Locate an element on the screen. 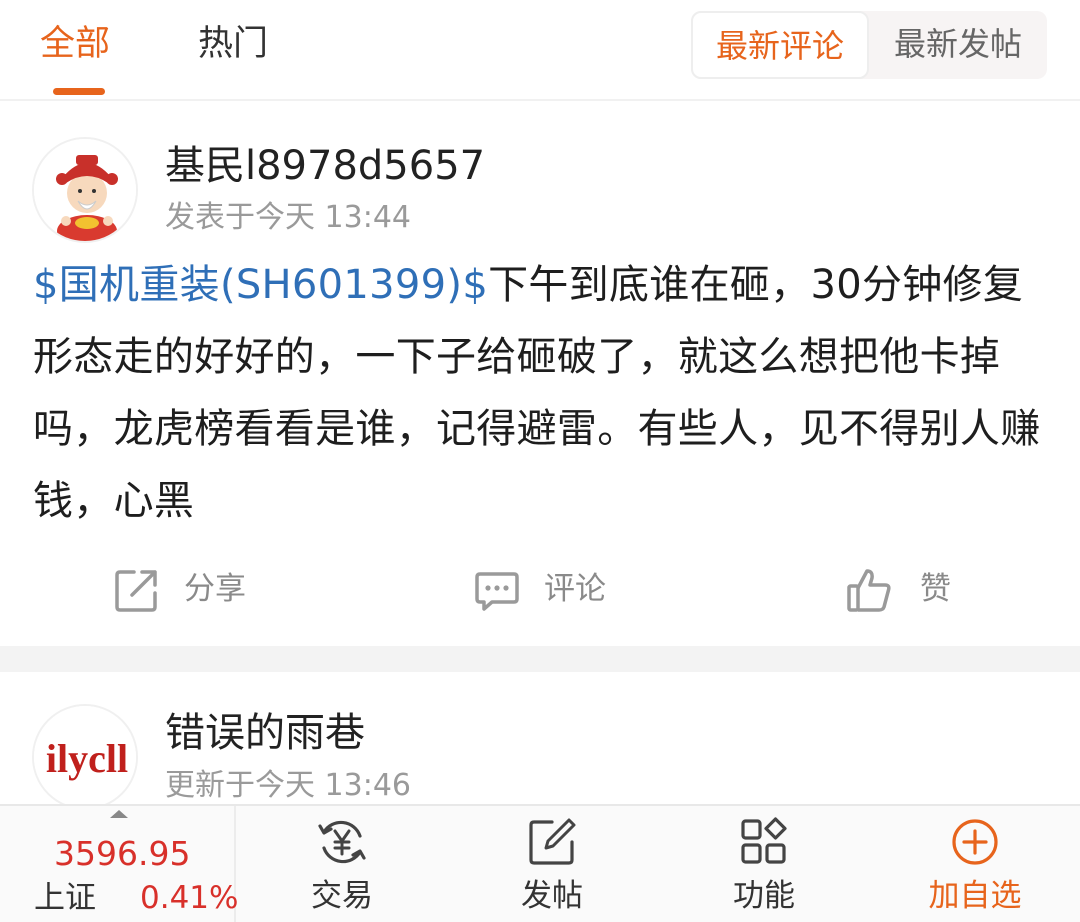 The image size is (1080, 922). svg-text: ilycll is located at coordinates (87, 758).